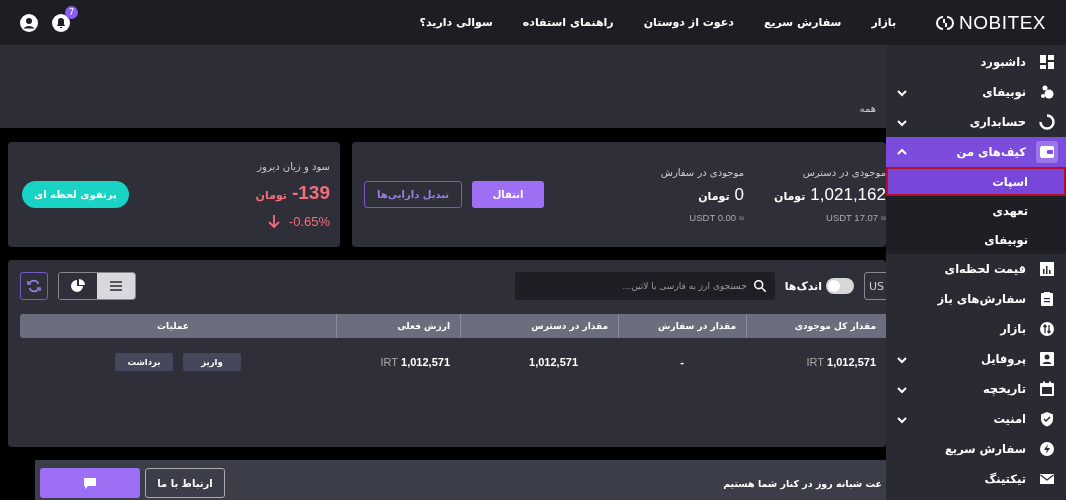 Image resolution: width=1066 pixels, height=500 pixels. Describe the element at coordinates (292, 166) in the screenshot. I see `pnl-label: سود و زیان دیروز` at that location.